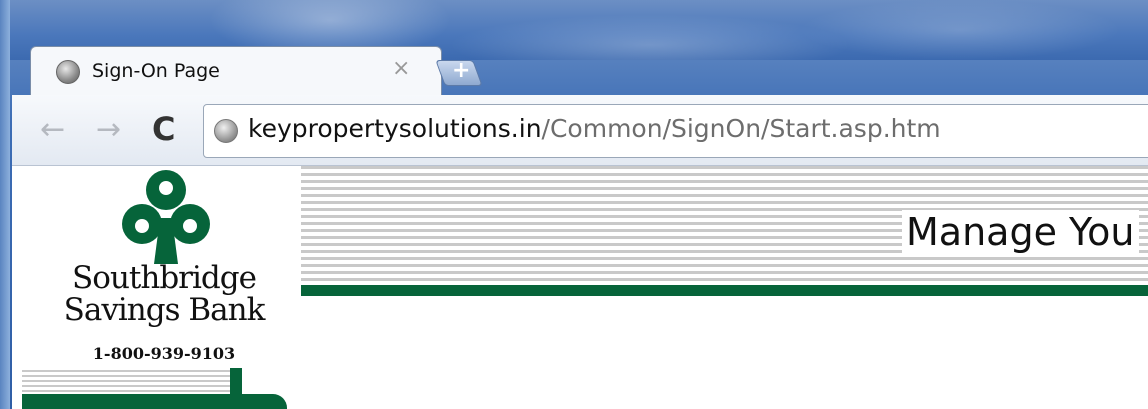 The width and height of the screenshot is (1148, 409). What do you see at coordinates (724, 290) in the screenshot?
I see `header-green-bar` at bounding box center [724, 290].